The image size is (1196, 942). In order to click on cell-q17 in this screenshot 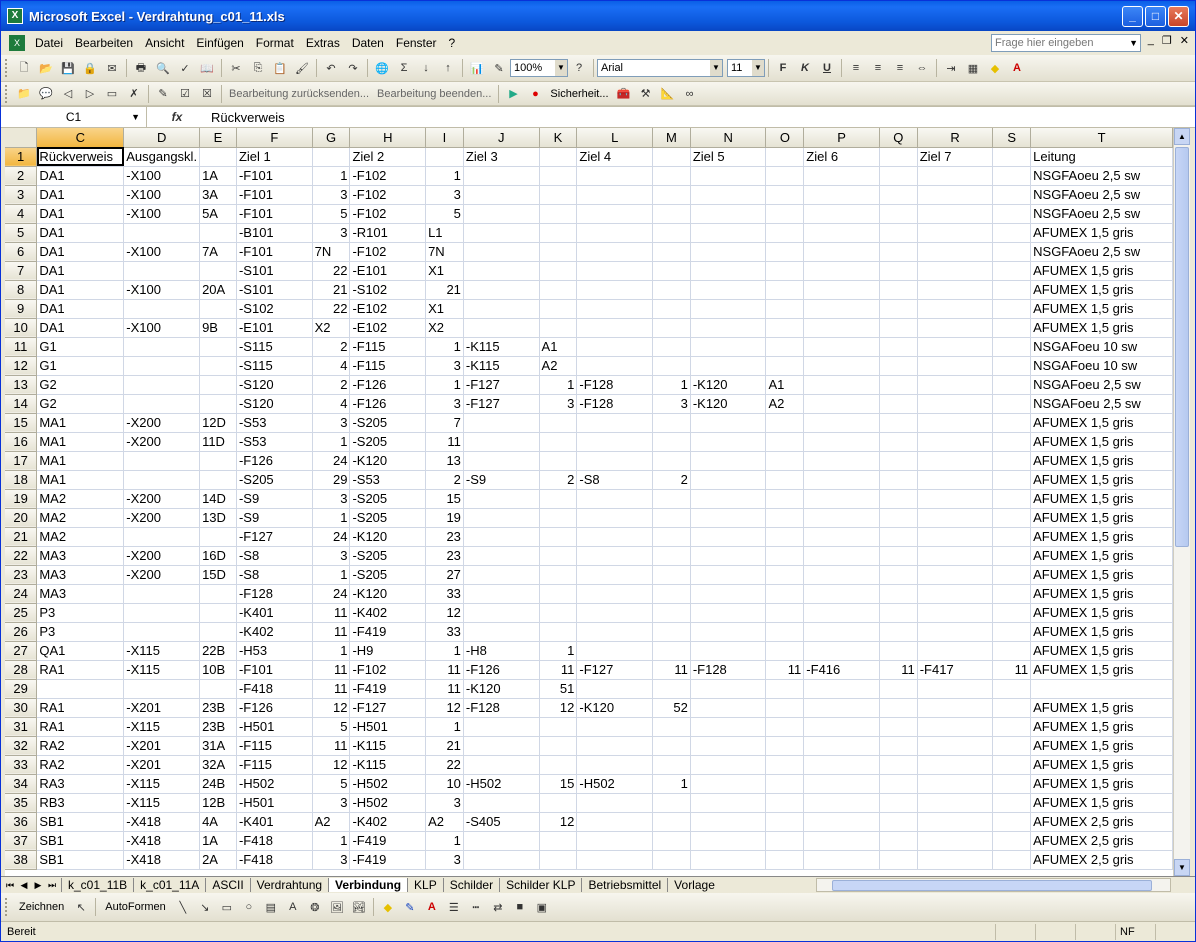, I will do `click(898, 461)`.